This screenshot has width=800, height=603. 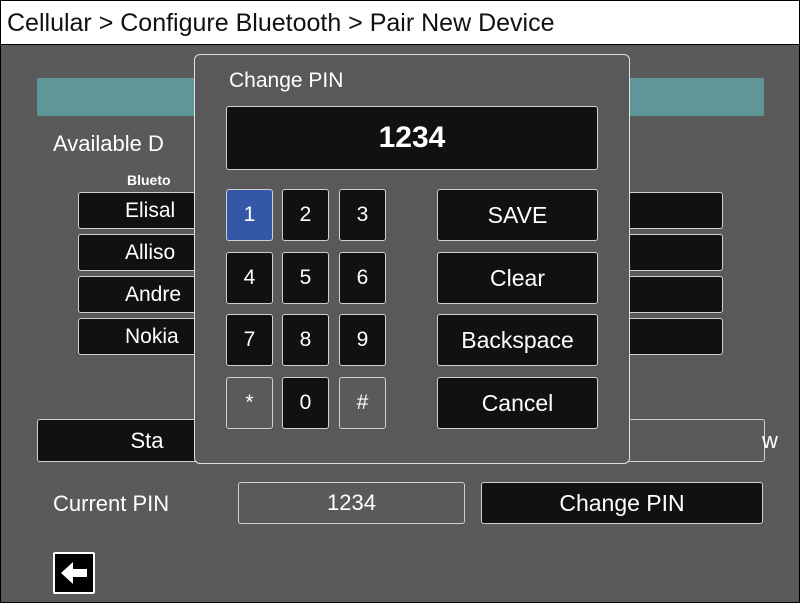 I want to click on key-2: 2, so click(x=305, y=215).